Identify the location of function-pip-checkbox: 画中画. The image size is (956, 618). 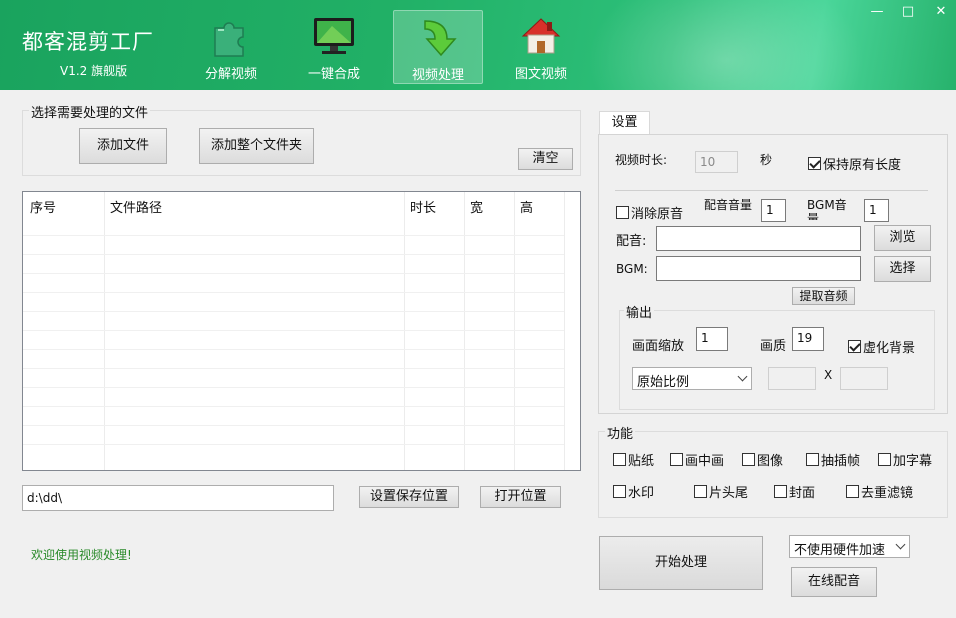
(697, 459).